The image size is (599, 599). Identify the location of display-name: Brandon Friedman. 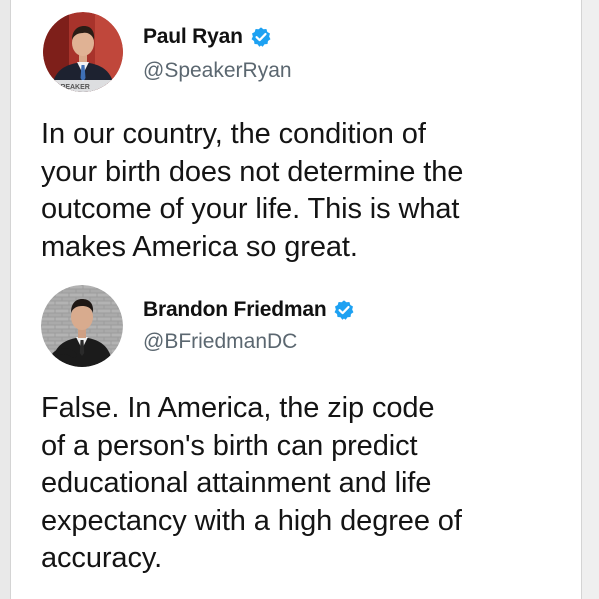
(235, 310).